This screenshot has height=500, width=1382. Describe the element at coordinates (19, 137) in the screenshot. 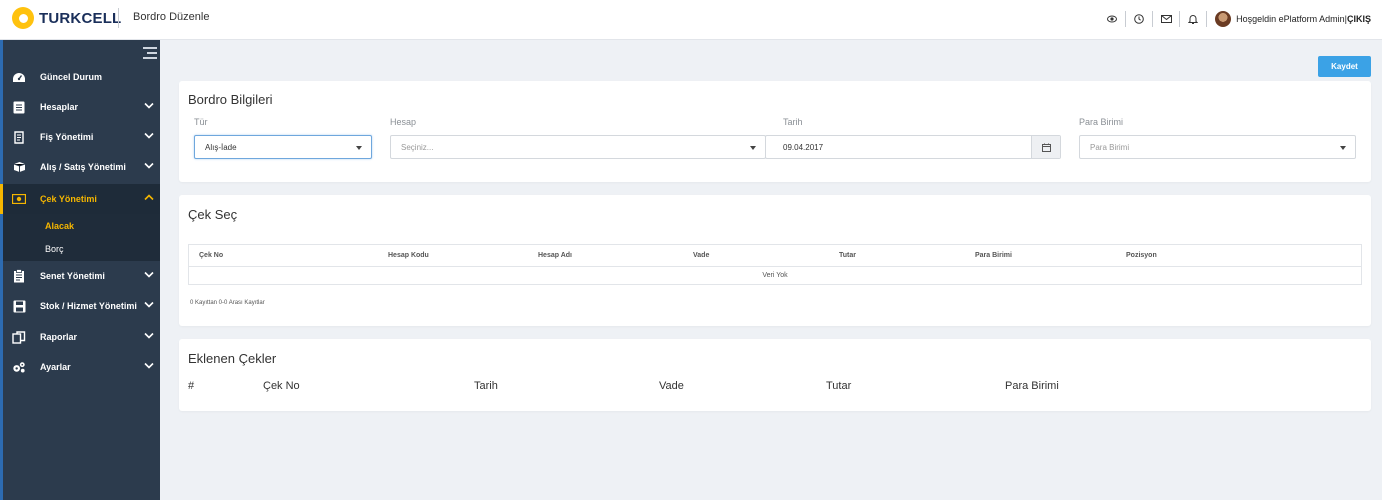

I see `receipt-icon` at that location.